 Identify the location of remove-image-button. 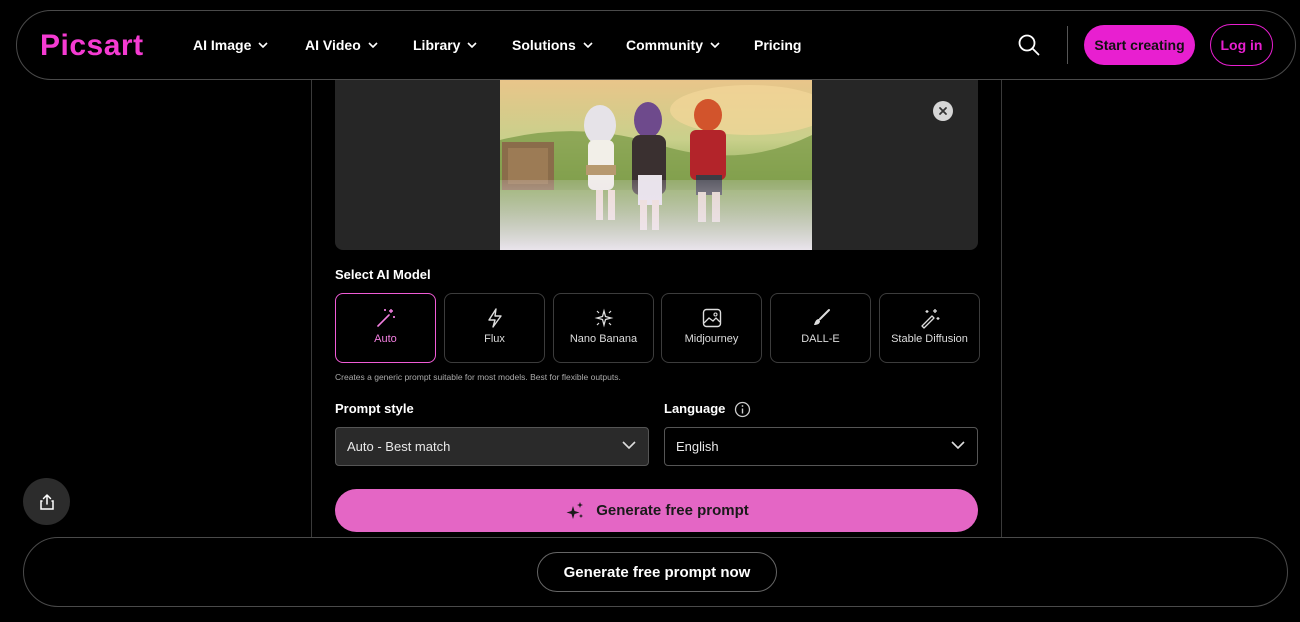
(943, 111).